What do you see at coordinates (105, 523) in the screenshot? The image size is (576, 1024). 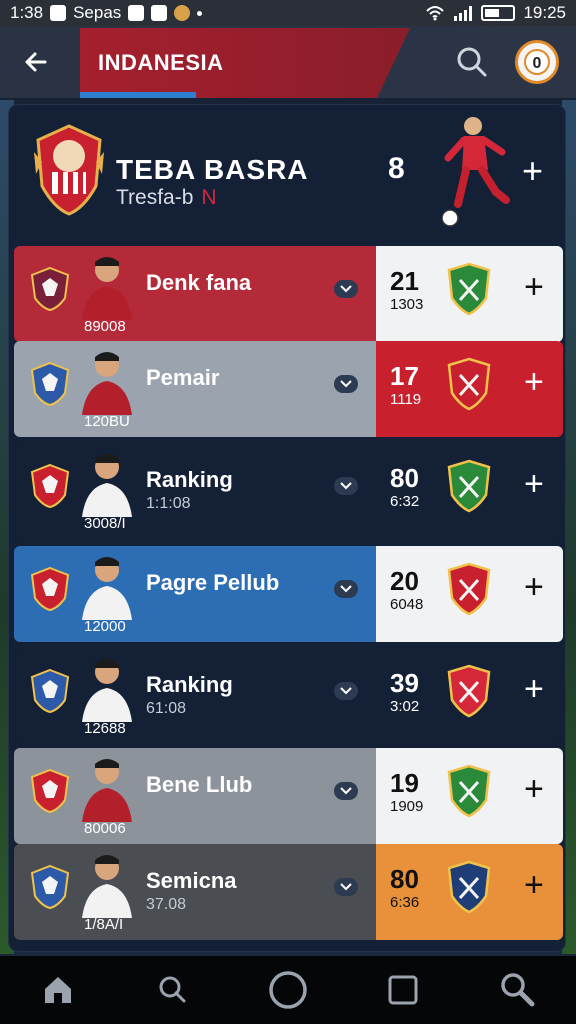 I see `player-number: 3008/I` at bounding box center [105, 523].